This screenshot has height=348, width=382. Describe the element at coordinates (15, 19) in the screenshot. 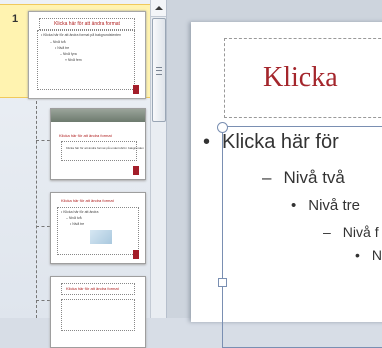

I see `slide-number: 1` at that location.